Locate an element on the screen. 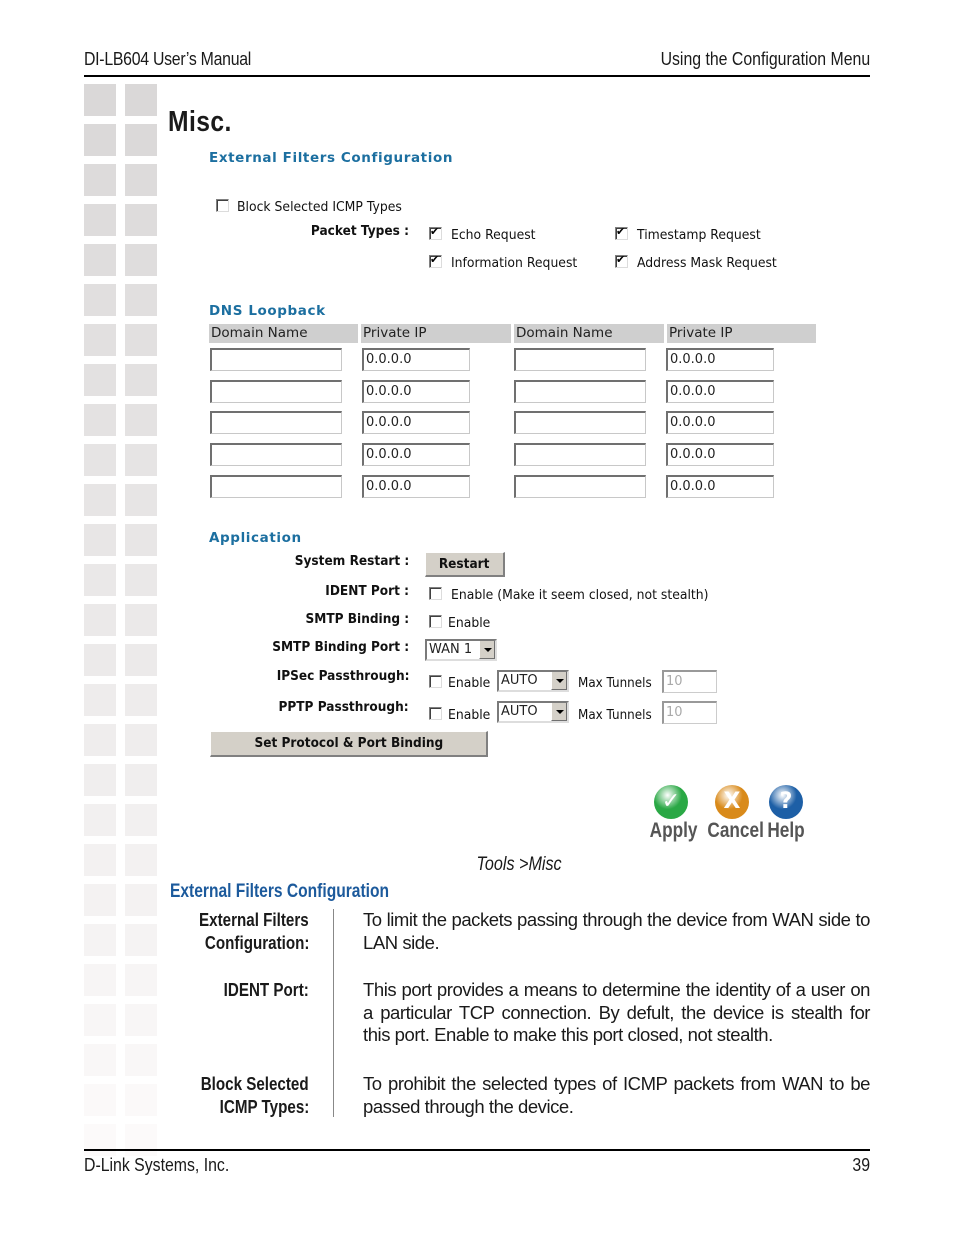 The image size is (954, 1235). pptp-max-tunnels-input: 10 is located at coordinates (689, 712).